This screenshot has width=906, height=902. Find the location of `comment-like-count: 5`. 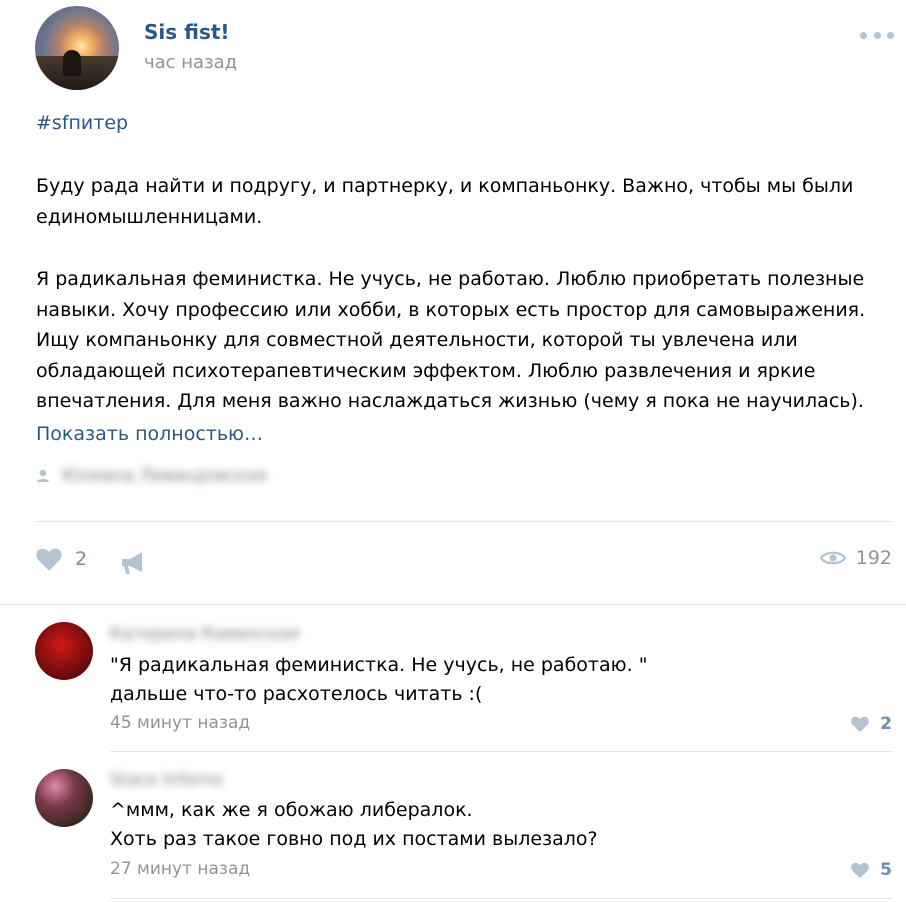

comment-like-count: 5 is located at coordinates (886, 870).